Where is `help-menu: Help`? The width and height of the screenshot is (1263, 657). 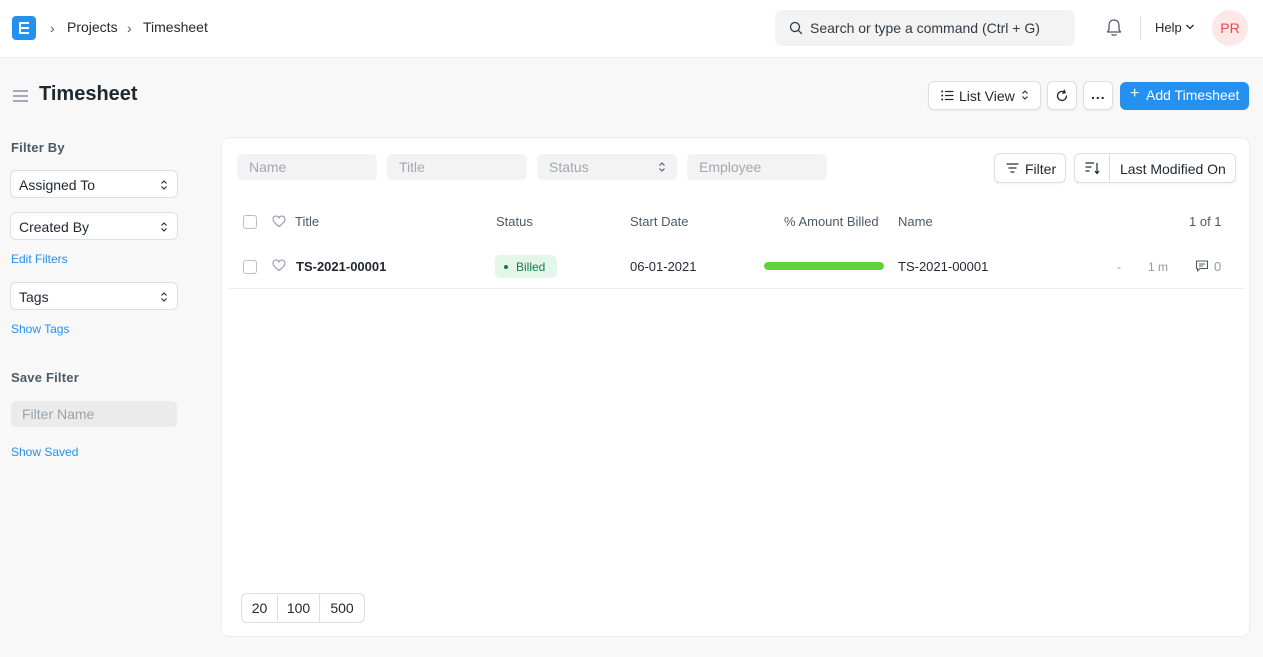 help-menu: Help is located at coordinates (1168, 27).